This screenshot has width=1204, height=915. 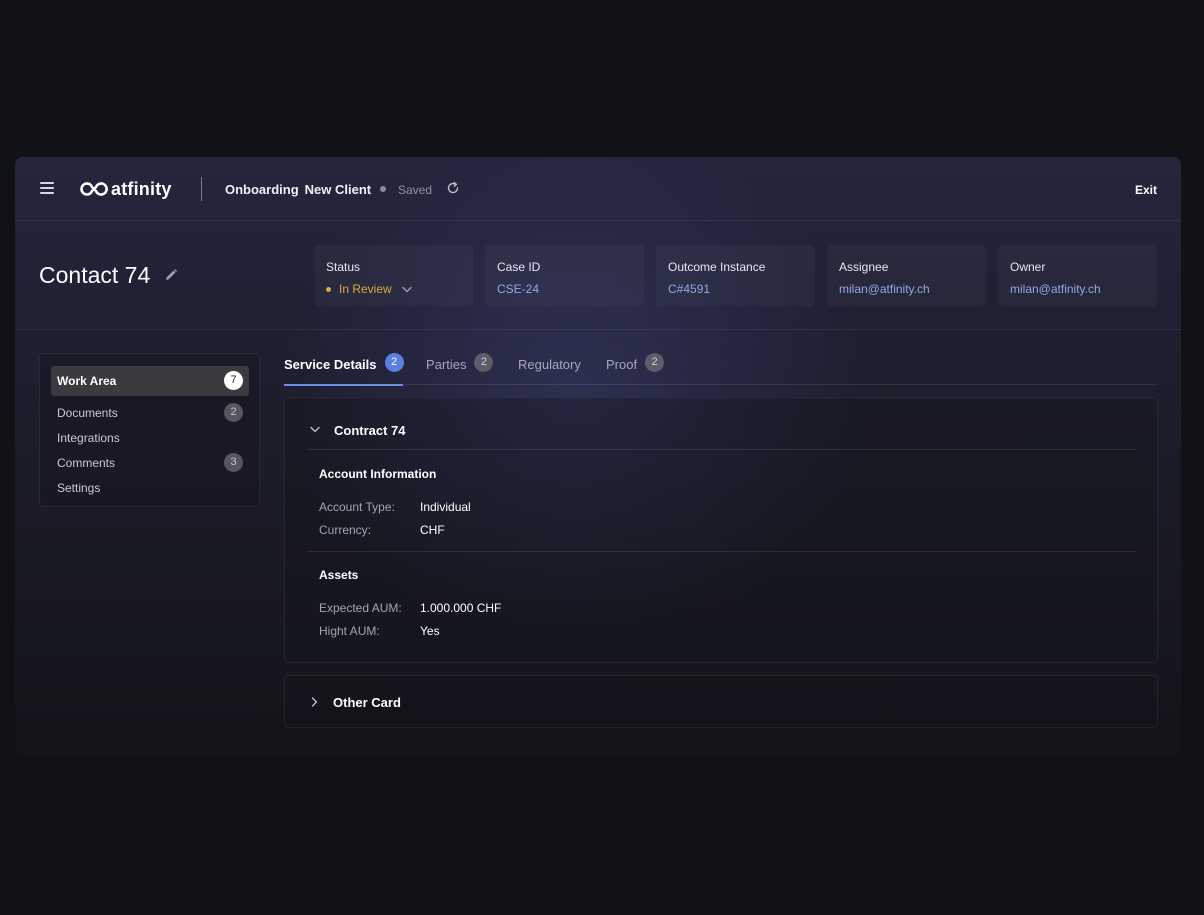 What do you see at coordinates (233, 380) in the screenshot?
I see `count-badge: 7` at bounding box center [233, 380].